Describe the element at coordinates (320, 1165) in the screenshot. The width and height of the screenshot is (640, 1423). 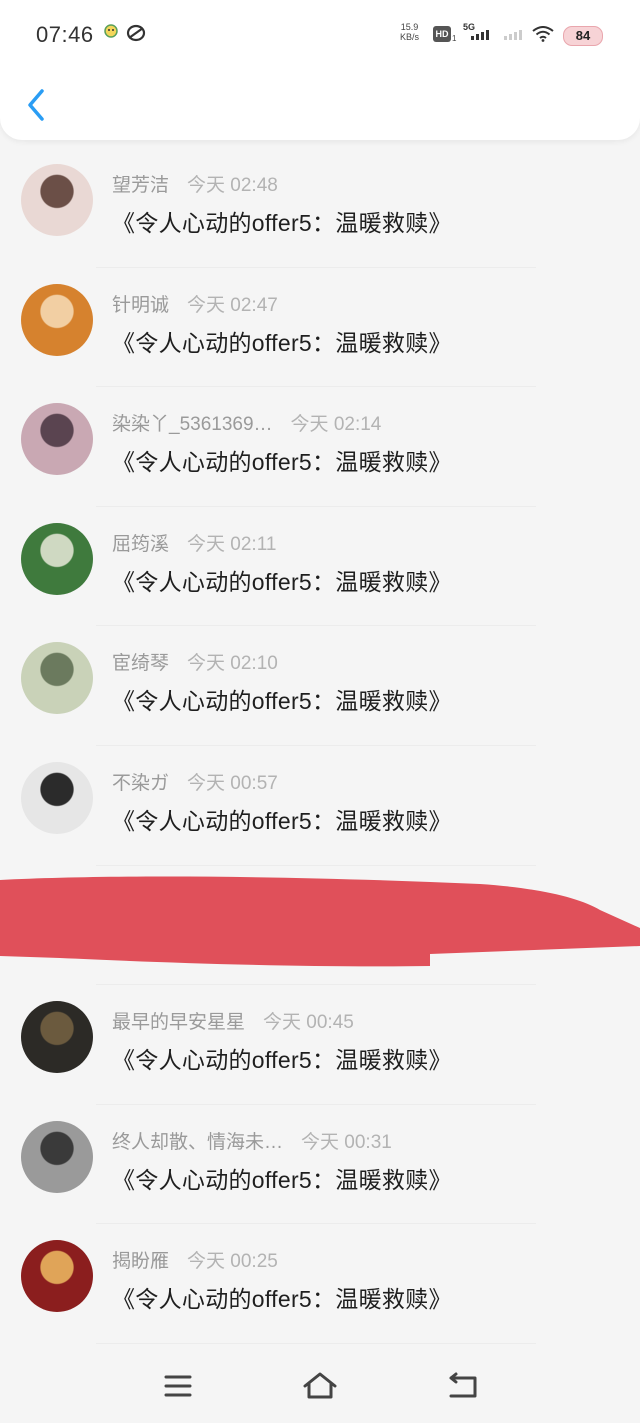
I see `message-row: 终人却散、情海未… 今天 00:31 《令人心动的offer5：温暖救赎》` at that location.